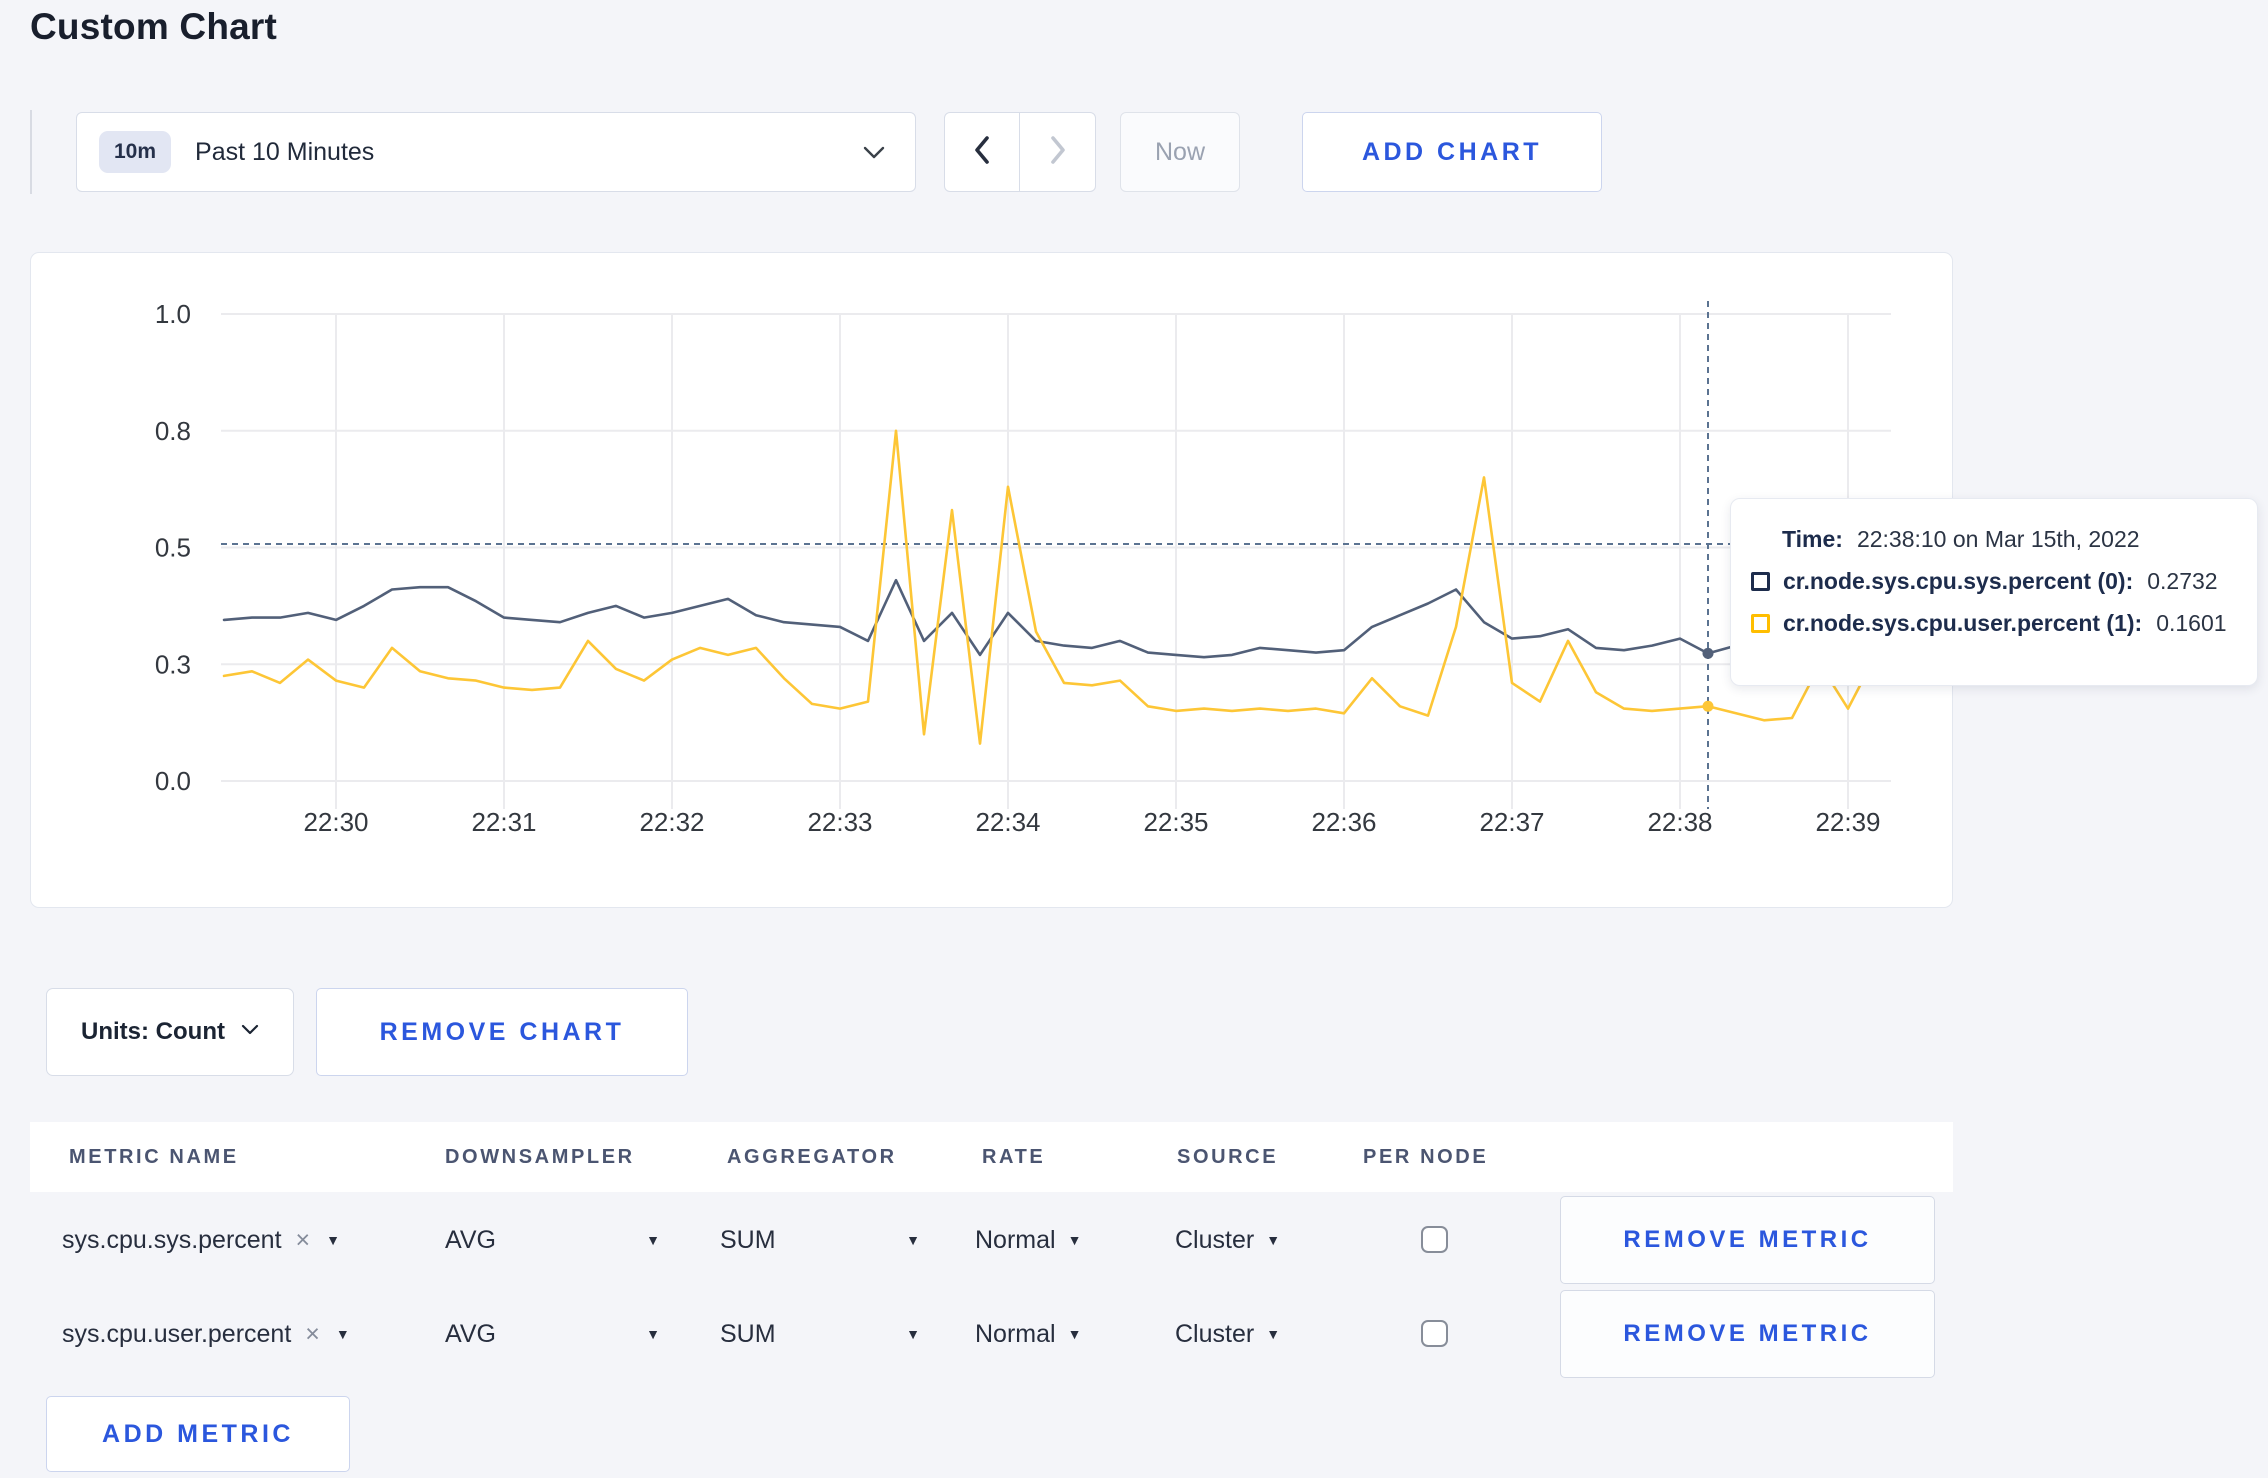 The image size is (2268, 1478). Describe the element at coordinates (198, 1434) in the screenshot. I see `add-metric-button: ADD METRIC` at that location.